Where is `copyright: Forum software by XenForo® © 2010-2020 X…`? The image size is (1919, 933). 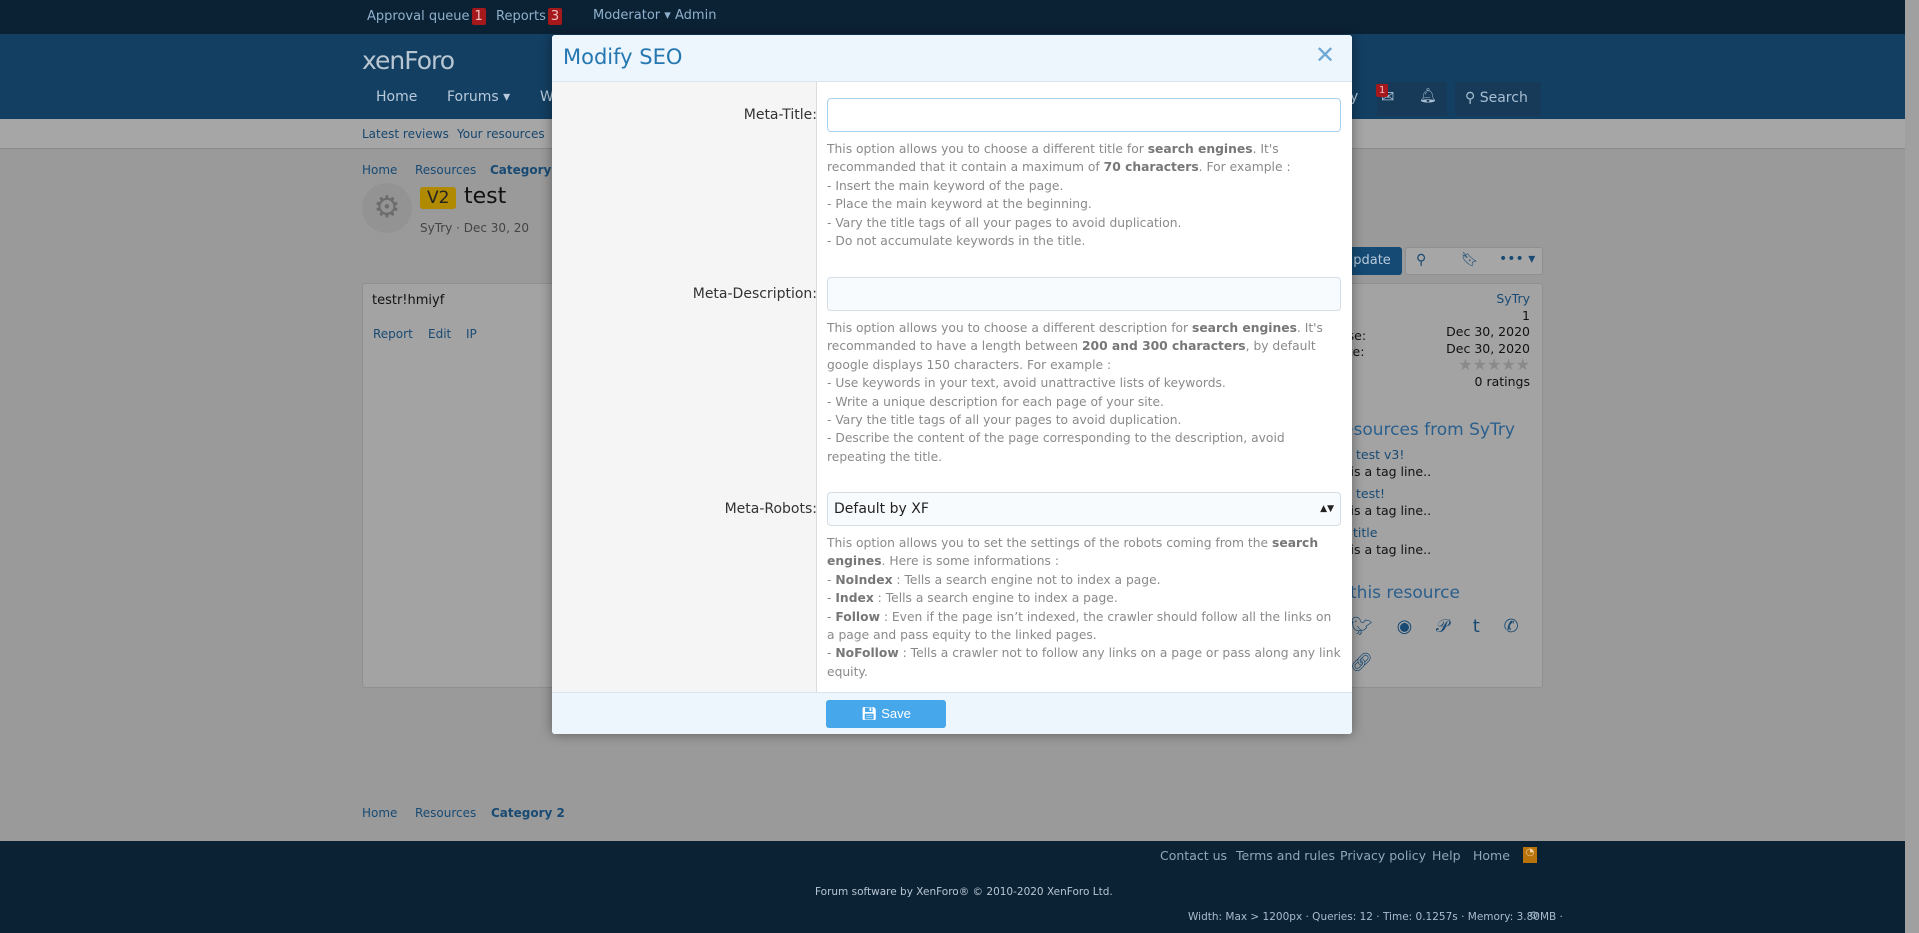 copyright: Forum software by XenForo® © 2010-2020 X… is located at coordinates (964, 892).